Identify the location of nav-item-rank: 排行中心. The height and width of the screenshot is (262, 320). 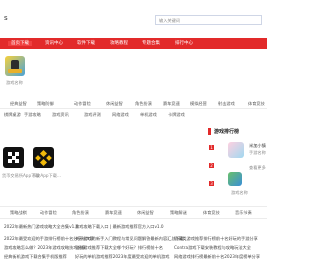
(184, 43).